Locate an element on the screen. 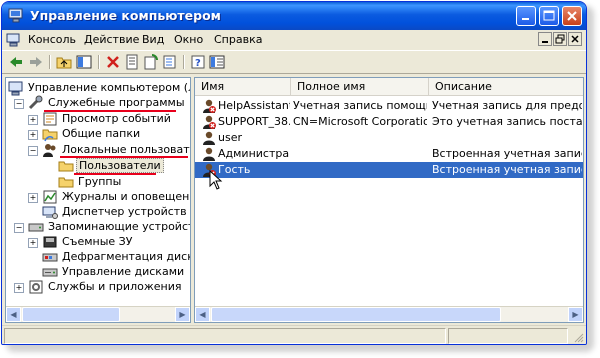  refresh-icon is located at coordinates (151, 62).